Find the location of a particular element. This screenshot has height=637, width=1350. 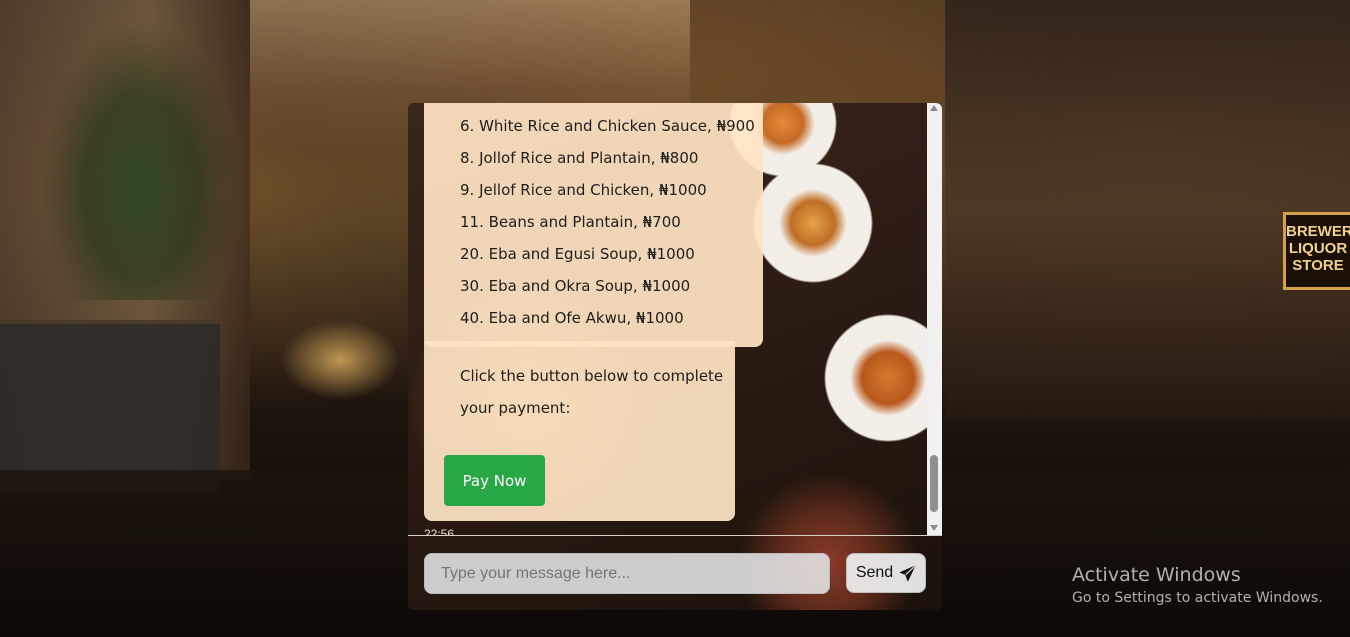

payment-prompt-text: Click the button below to complete is located at coordinates (592, 376).